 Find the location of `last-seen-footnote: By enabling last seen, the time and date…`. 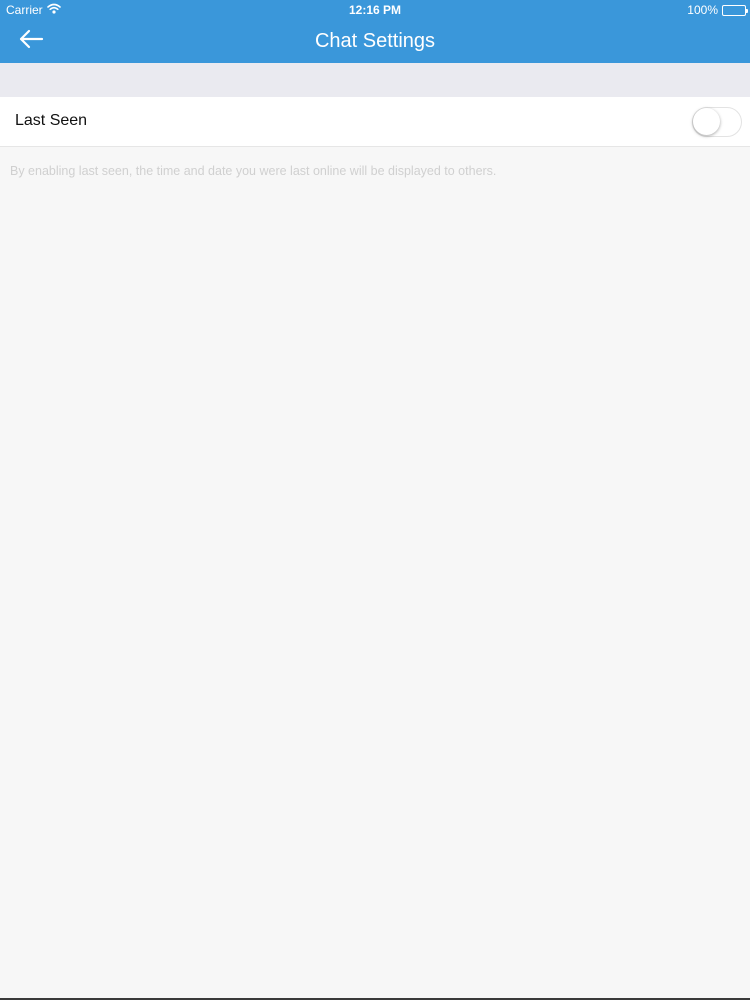

last-seen-footnote: By enabling last seen, the time and date… is located at coordinates (253, 171).